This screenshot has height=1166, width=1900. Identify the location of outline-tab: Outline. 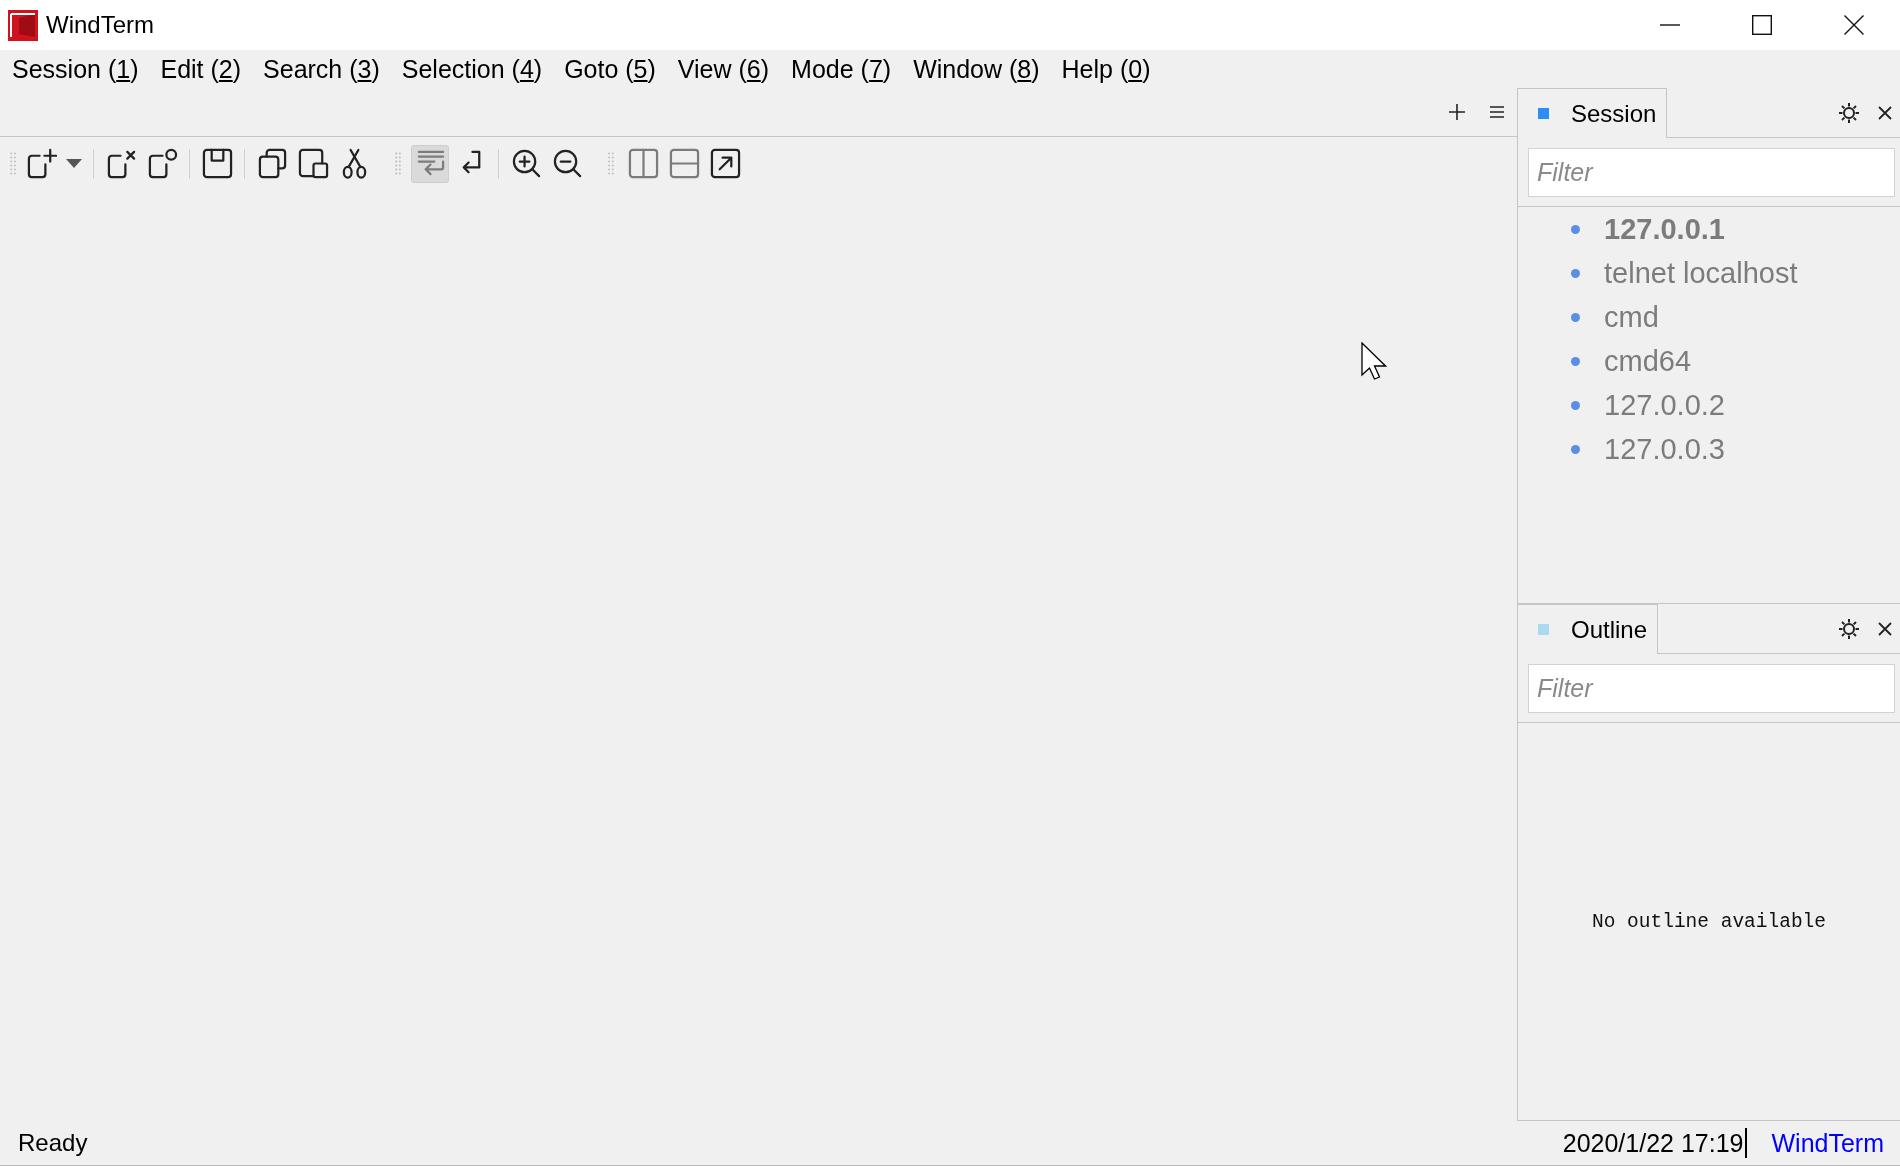
(1588, 629).